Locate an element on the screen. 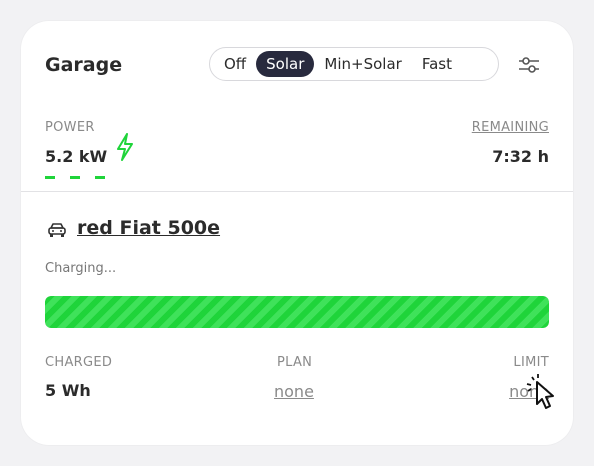 The width and height of the screenshot is (594, 466). charge-progress-bar is located at coordinates (297, 312).